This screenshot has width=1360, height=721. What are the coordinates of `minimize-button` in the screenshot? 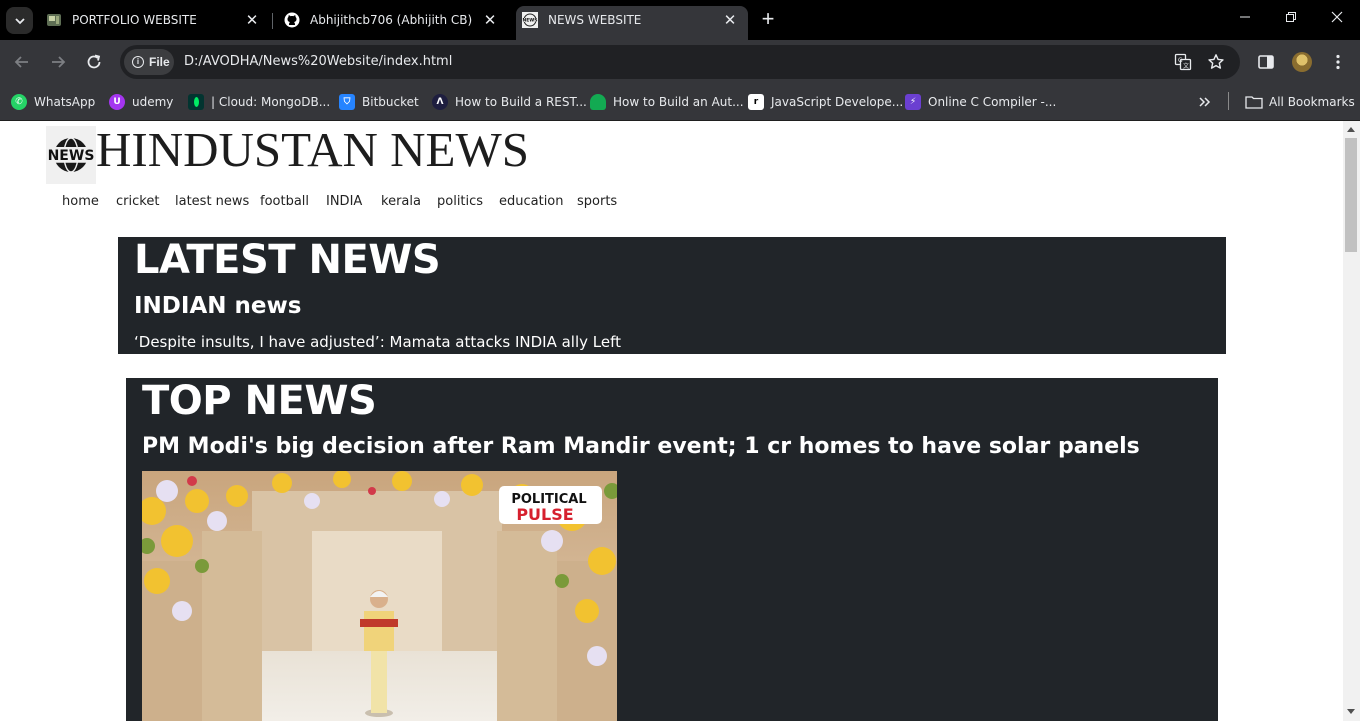 It's located at (1245, 20).